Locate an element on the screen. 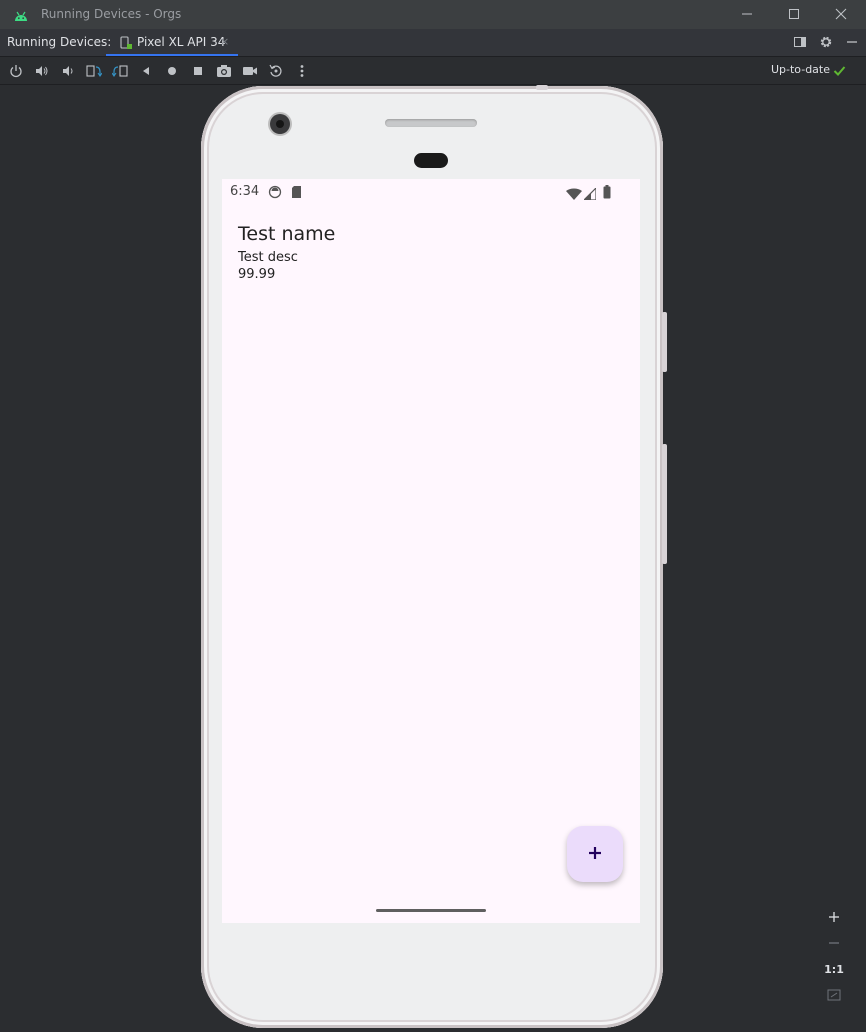  volume-up-icon is located at coordinates (42, 71).